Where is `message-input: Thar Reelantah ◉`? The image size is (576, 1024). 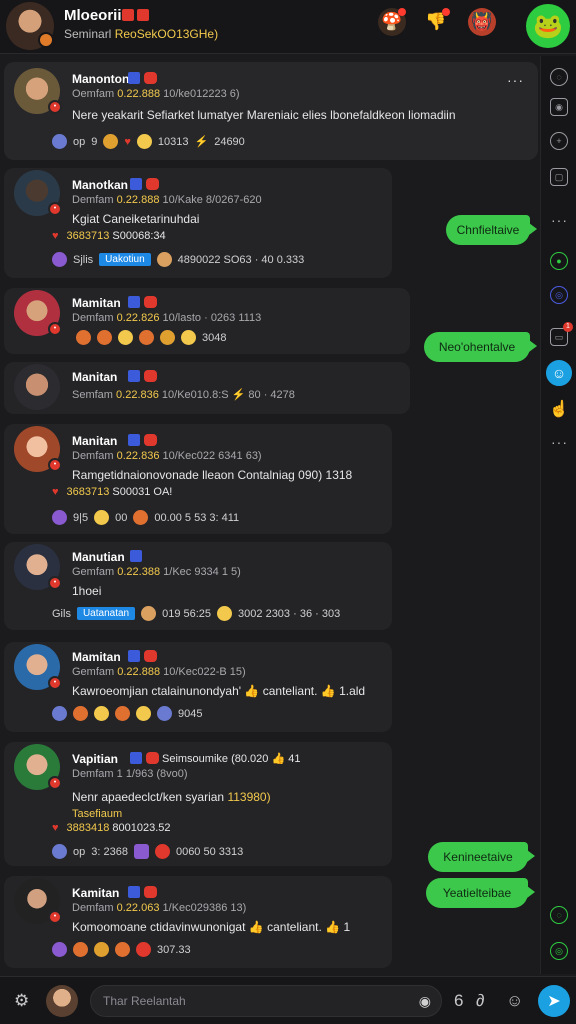
message-input: Thar Reelantah ◉ is located at coordinates (266, 1001).